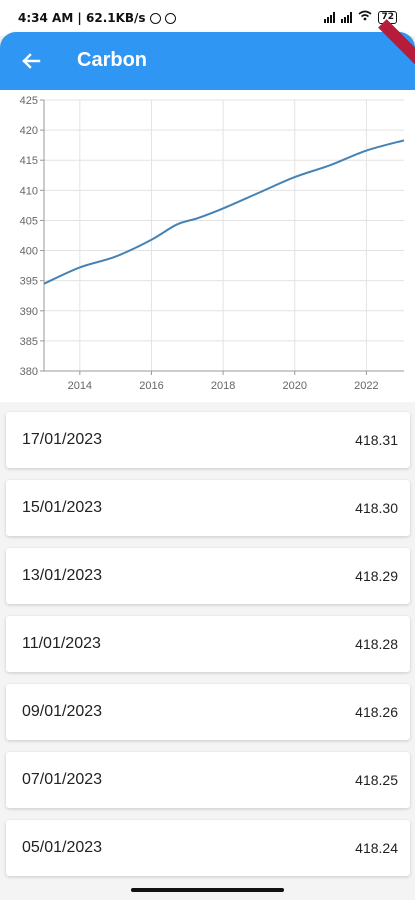 This screenshot has height=900, width=415. What do you see at coordinates (82, 18) in the screenshot?
I see `status-time-network: 4:34 AM | 62.1KB/s` at bounding box center [82, 18].